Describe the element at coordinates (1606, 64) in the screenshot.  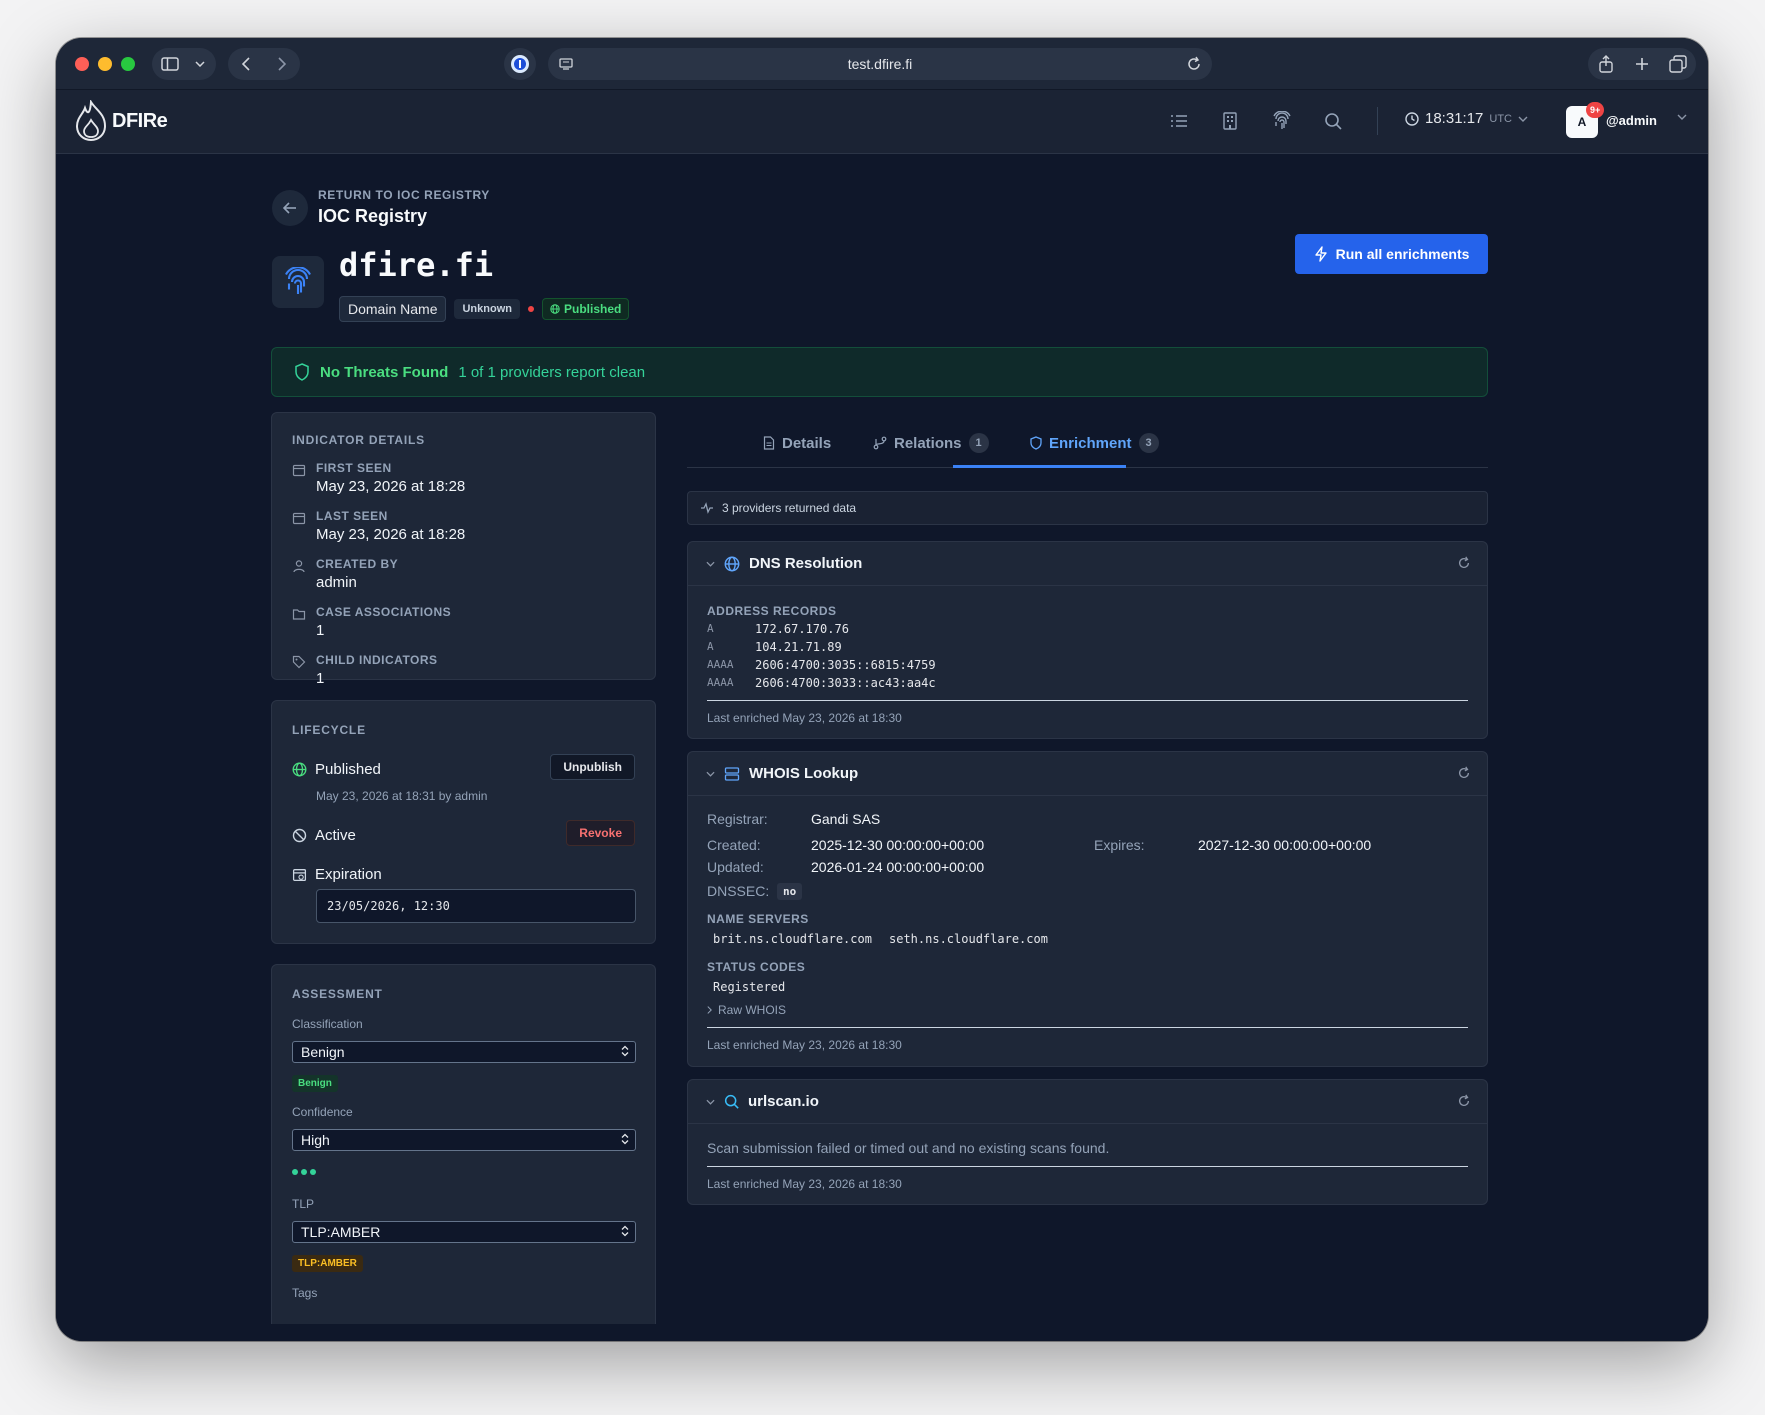
I see `share-button` at that location.